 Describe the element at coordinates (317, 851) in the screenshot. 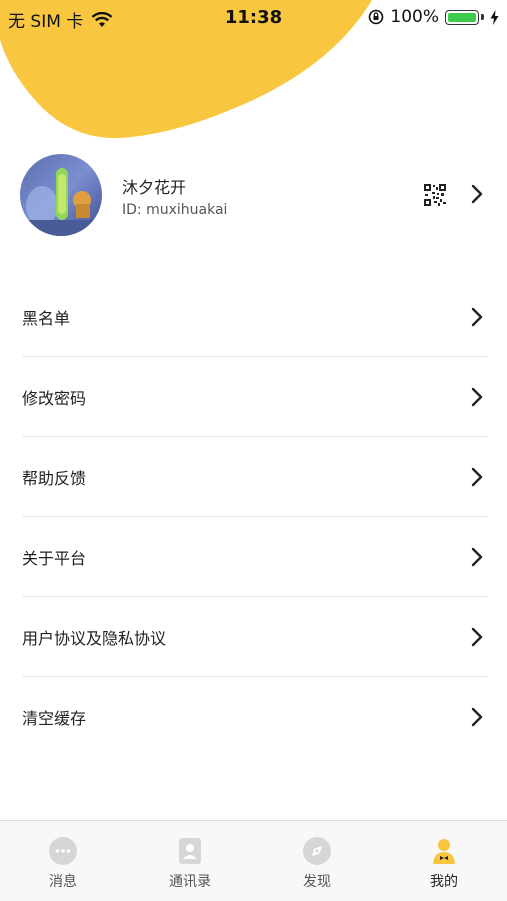

I see `discover-icon` at that location.